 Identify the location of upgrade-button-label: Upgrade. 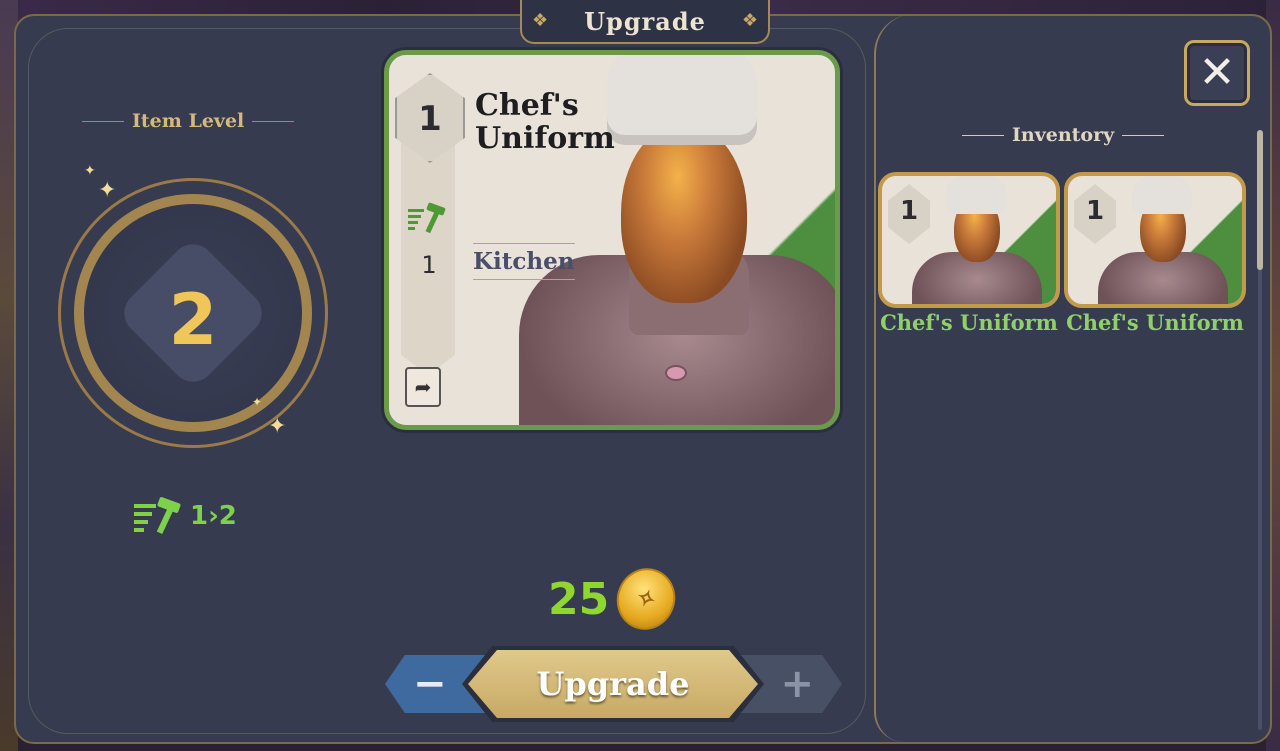
(613, 684).